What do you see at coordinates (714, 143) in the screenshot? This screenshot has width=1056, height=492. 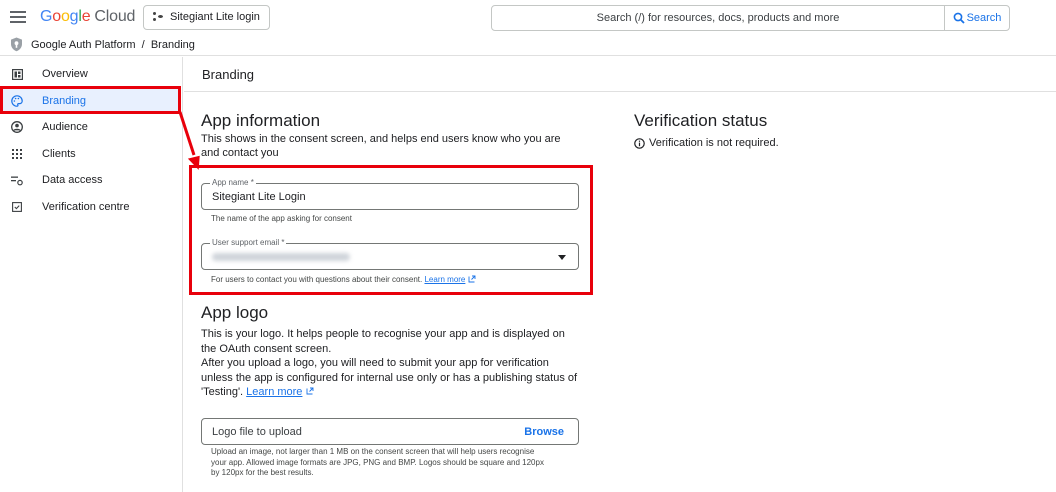 I see `verification-text: Verification is not required.` at bounding box center [714, 143].